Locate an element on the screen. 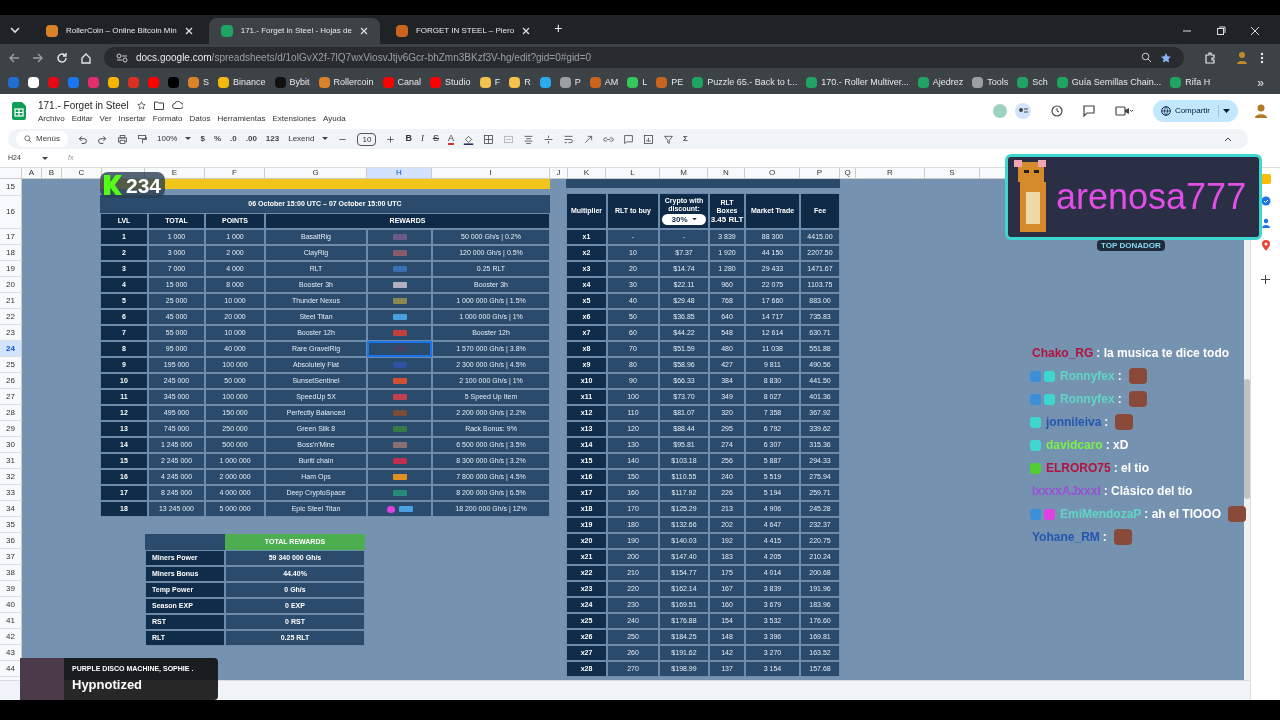  menu-item: Formato is located at coordinates (167, 118).